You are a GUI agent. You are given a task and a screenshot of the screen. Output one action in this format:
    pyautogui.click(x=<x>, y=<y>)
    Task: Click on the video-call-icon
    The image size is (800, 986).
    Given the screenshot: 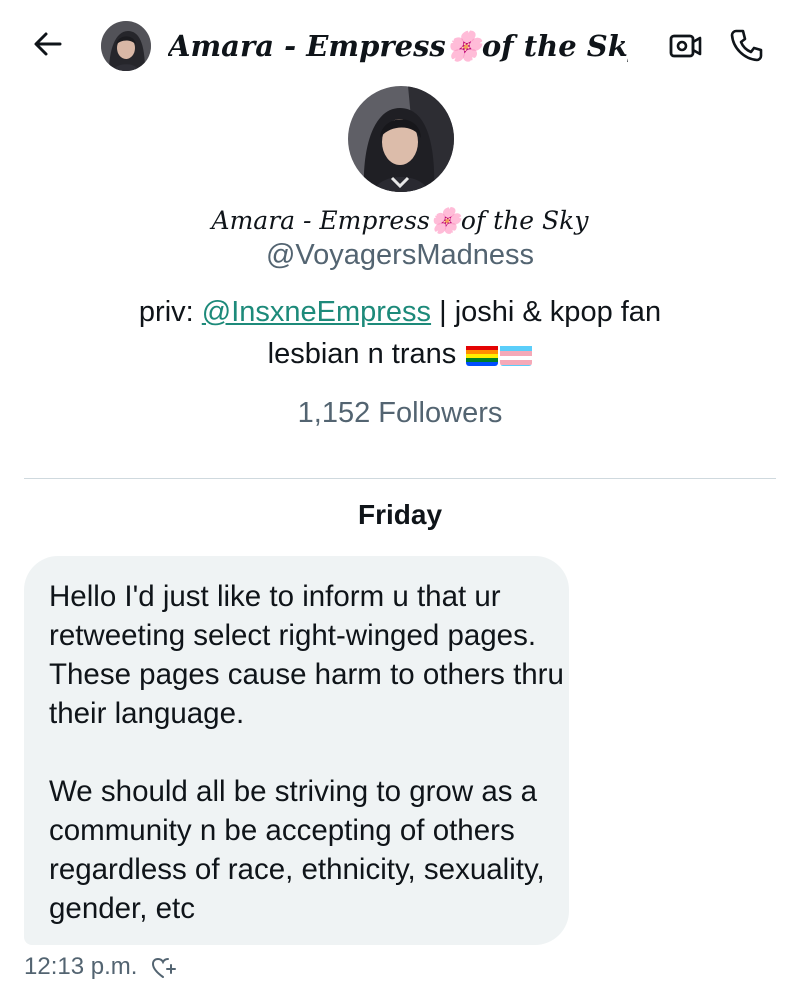 What is the action you would take?
    pyautogui.click(x=685, y=46)
    